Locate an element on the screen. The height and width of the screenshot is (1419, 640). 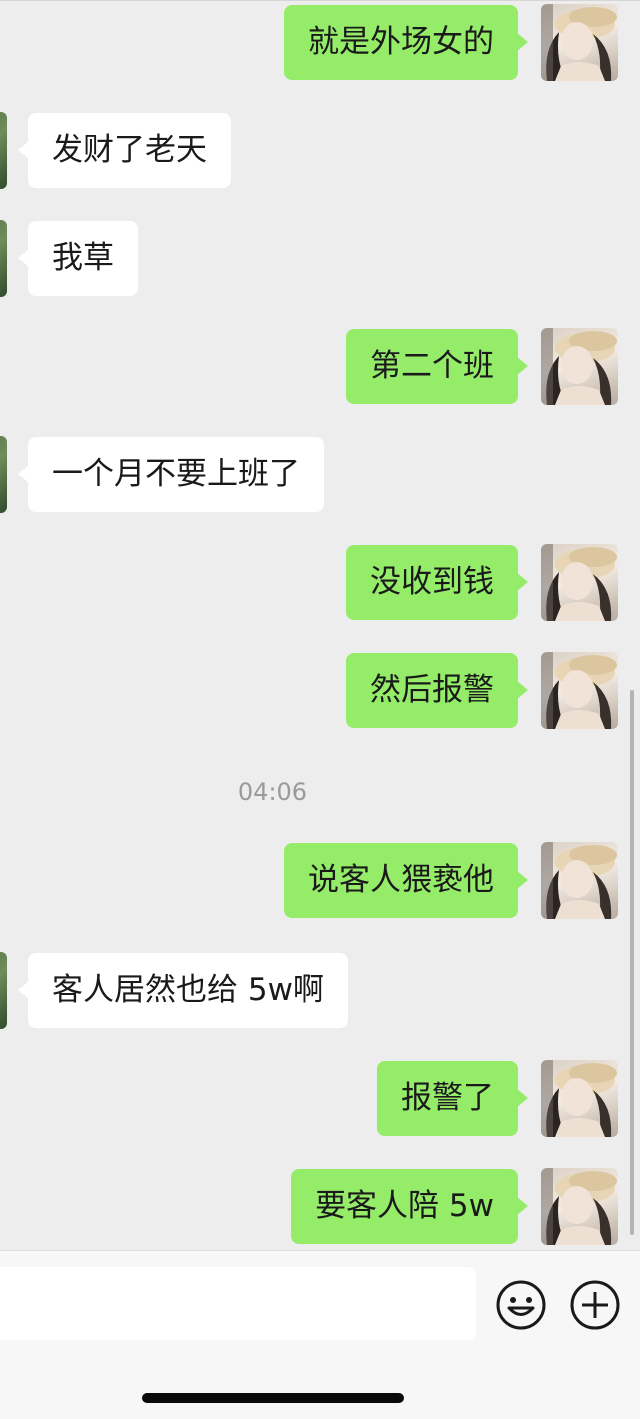
outgoing-message-bubble: 没收到钱 is located at coordinates (437, 582).